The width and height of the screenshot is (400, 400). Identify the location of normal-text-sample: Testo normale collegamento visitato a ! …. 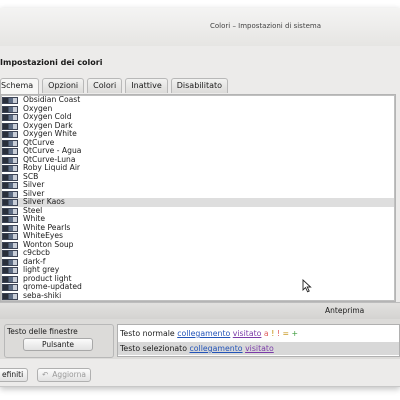
(209, 333).